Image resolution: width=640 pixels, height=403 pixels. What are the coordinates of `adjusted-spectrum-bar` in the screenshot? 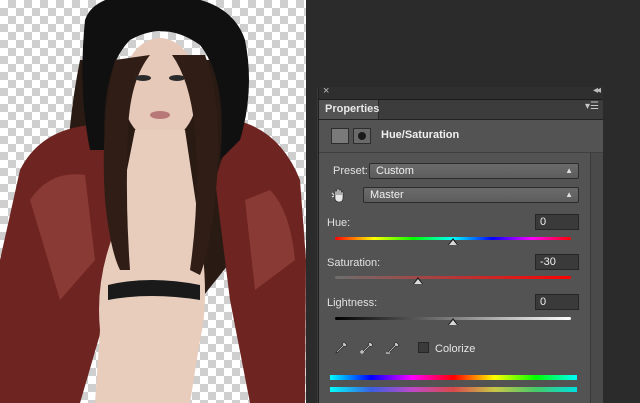 It's located at (453, 389).